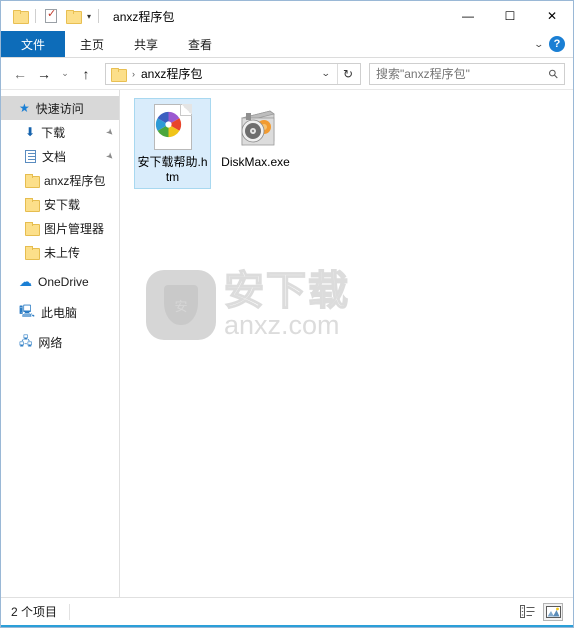 This screenshot has width=574, height=628. I want to click on sidebar-item-quick-access: ★ 快速访问, so click(60, 108).